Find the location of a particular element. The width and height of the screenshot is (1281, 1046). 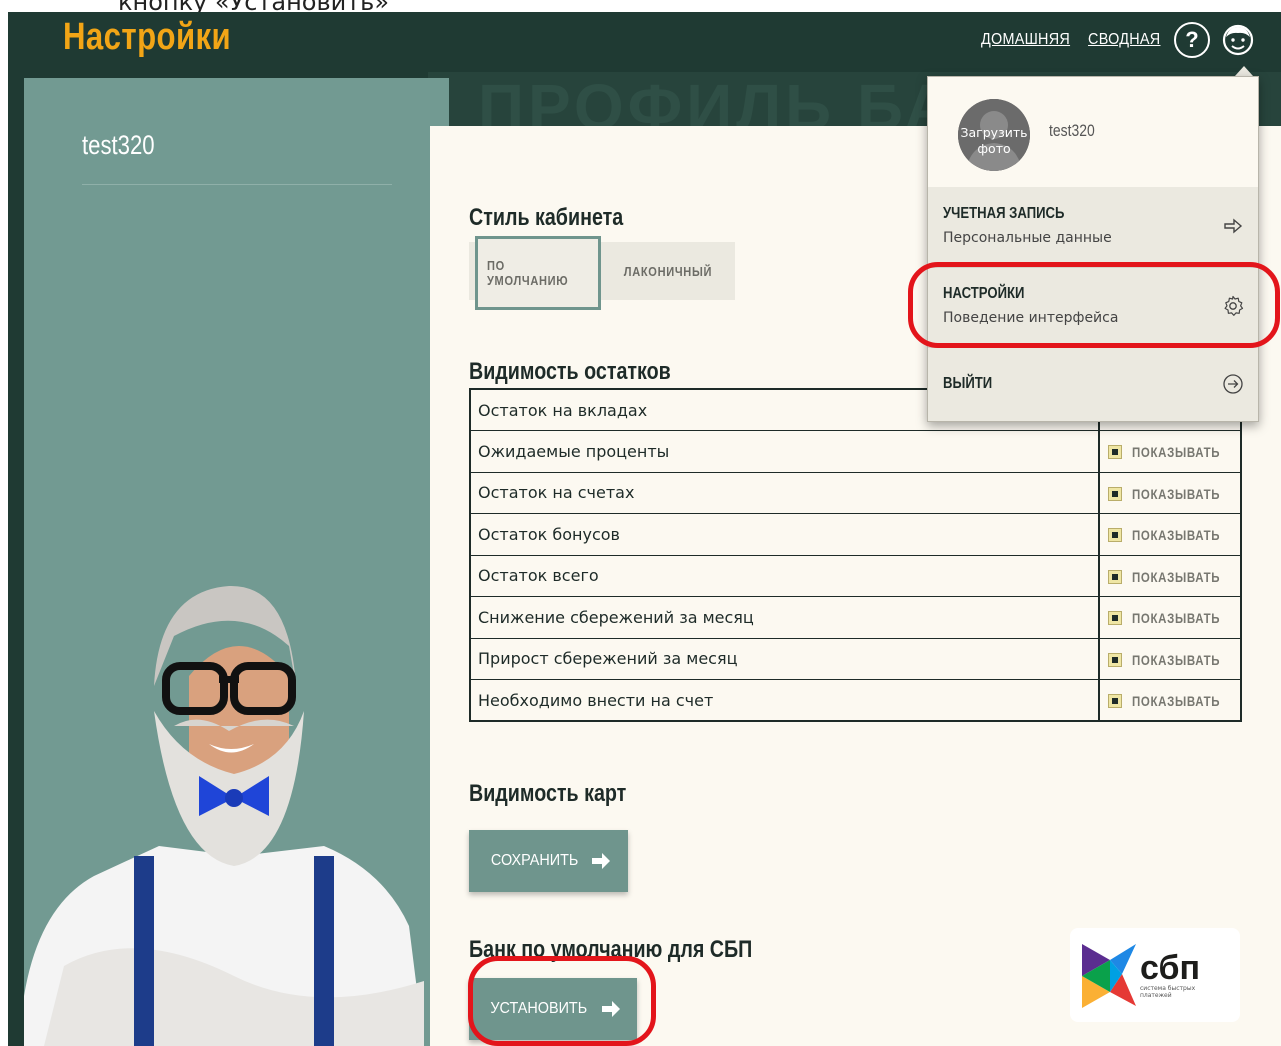

balance-row-label: Необходимо внести на счет is located at coordinates (785, 700).